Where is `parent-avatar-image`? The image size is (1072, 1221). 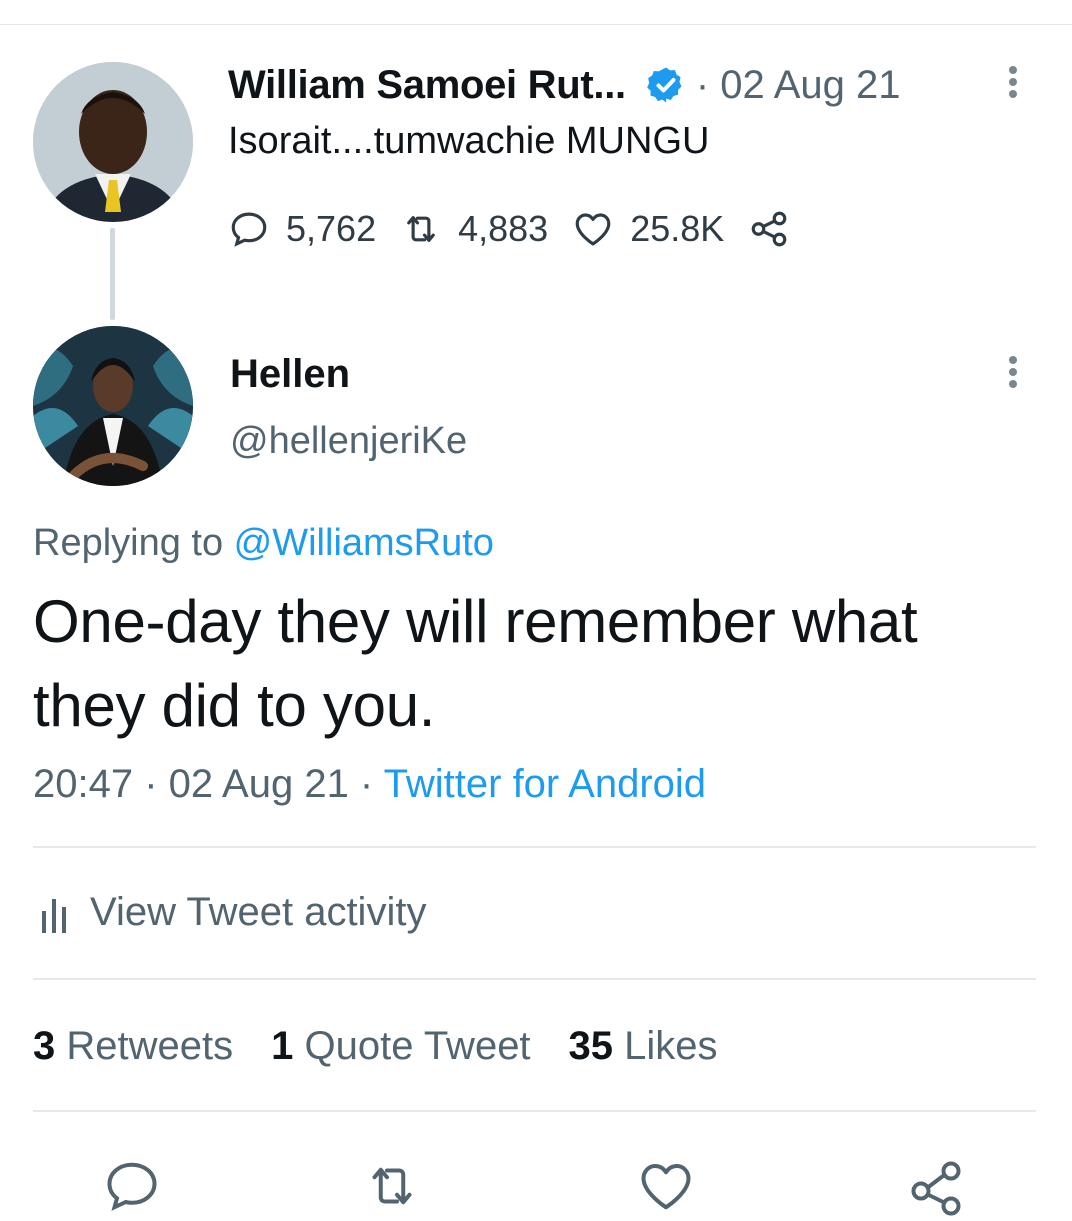
parent-avatar-image is located at coordinates (113, 142).